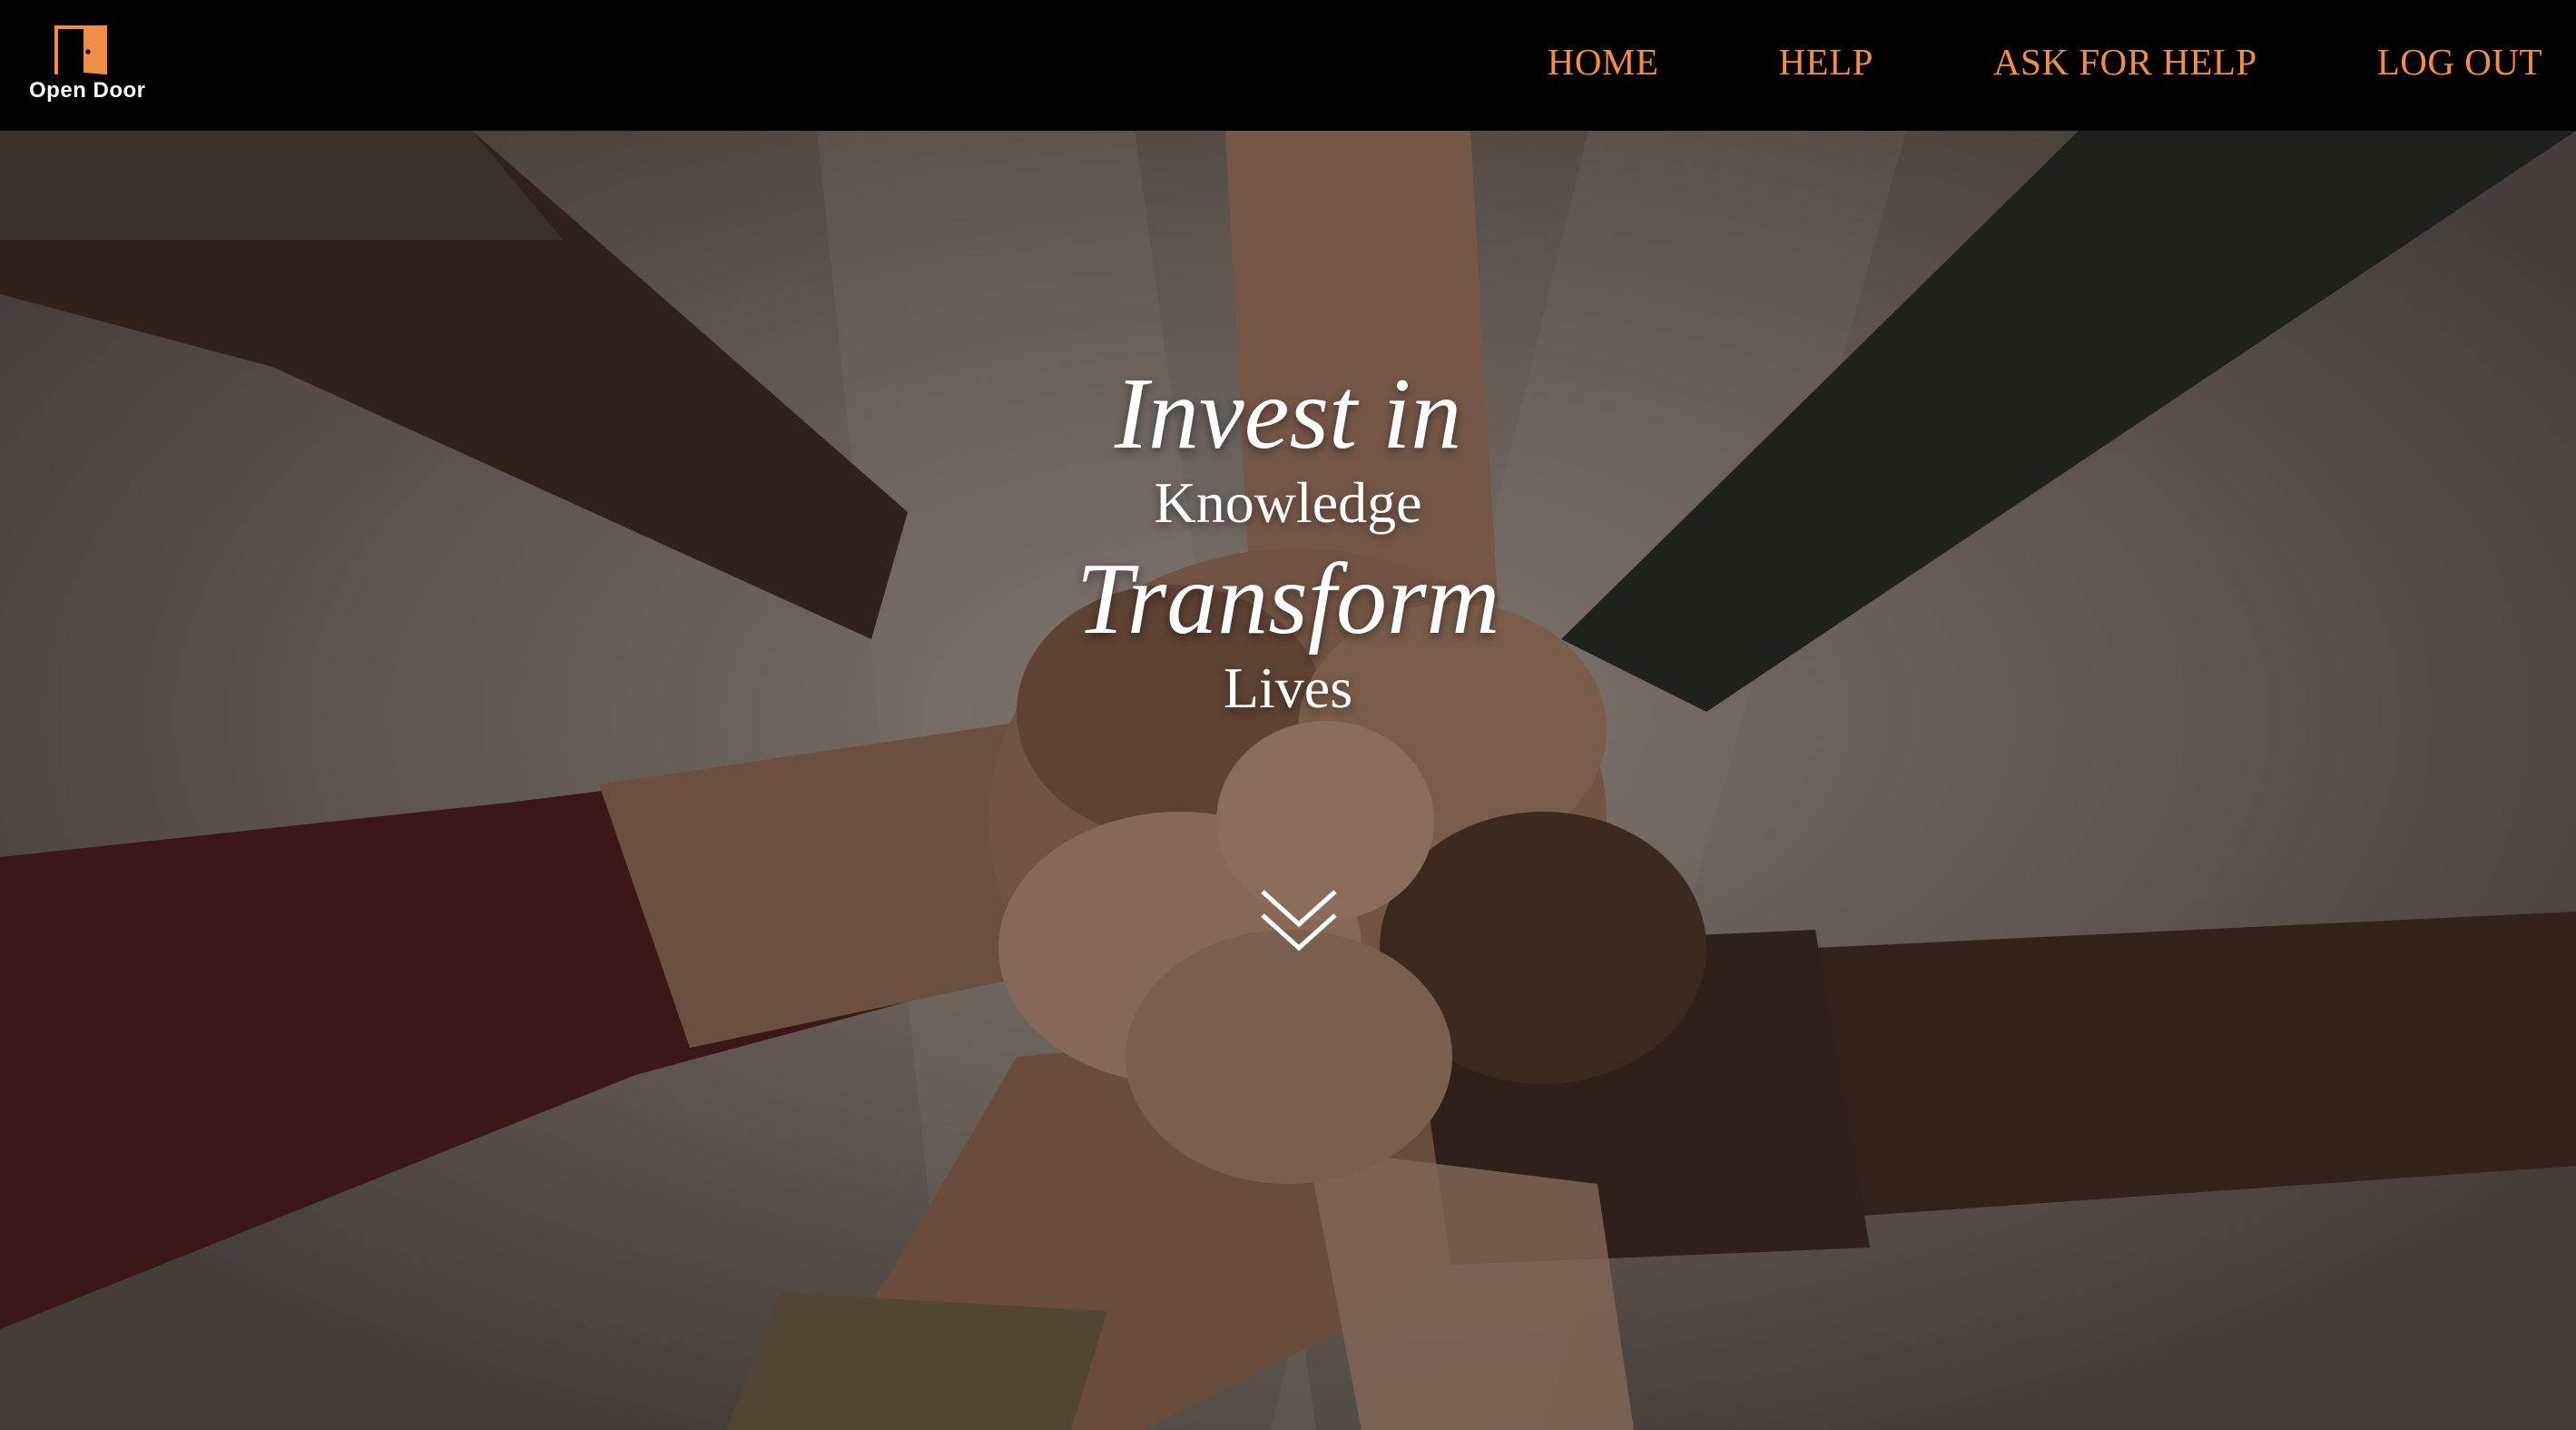 The height and width of the screenshot is (1430, 2576). I want to click on main-nav: HOME HELP ASK FOR HELP LOG OUT, so click(2045, 62).